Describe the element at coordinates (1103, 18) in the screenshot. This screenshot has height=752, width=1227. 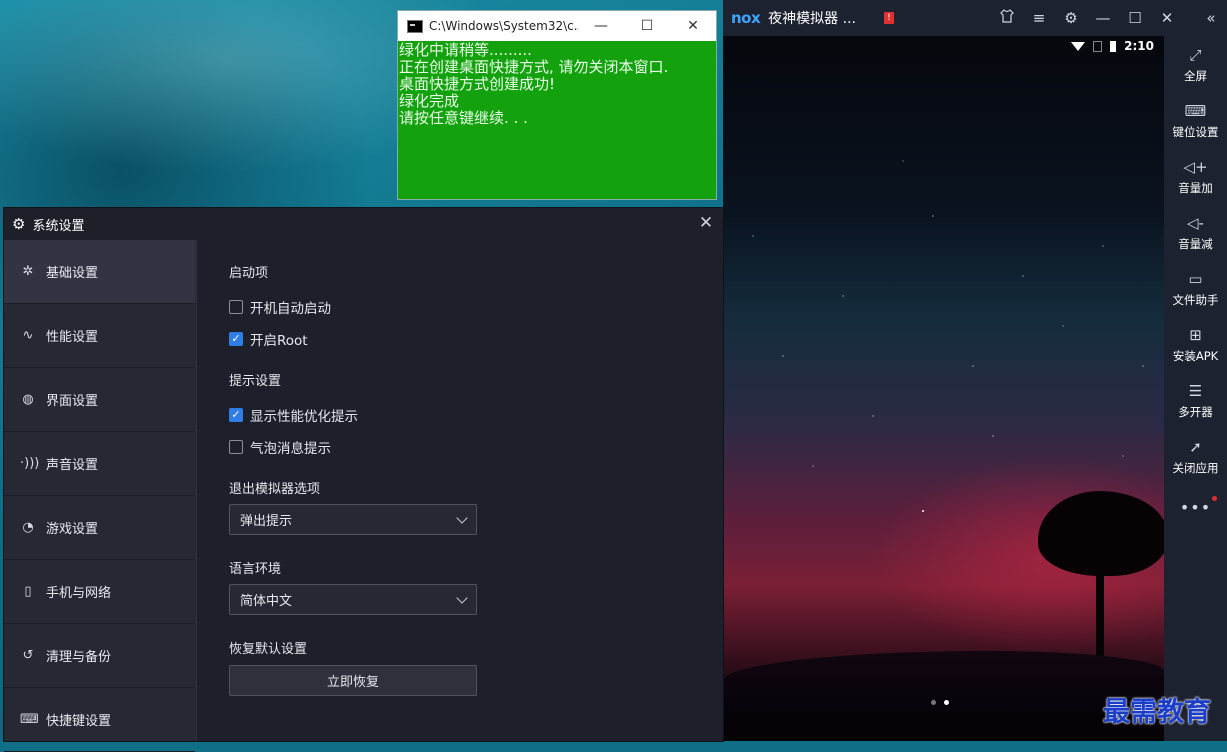
I see `minimize-icon: —` at that location.